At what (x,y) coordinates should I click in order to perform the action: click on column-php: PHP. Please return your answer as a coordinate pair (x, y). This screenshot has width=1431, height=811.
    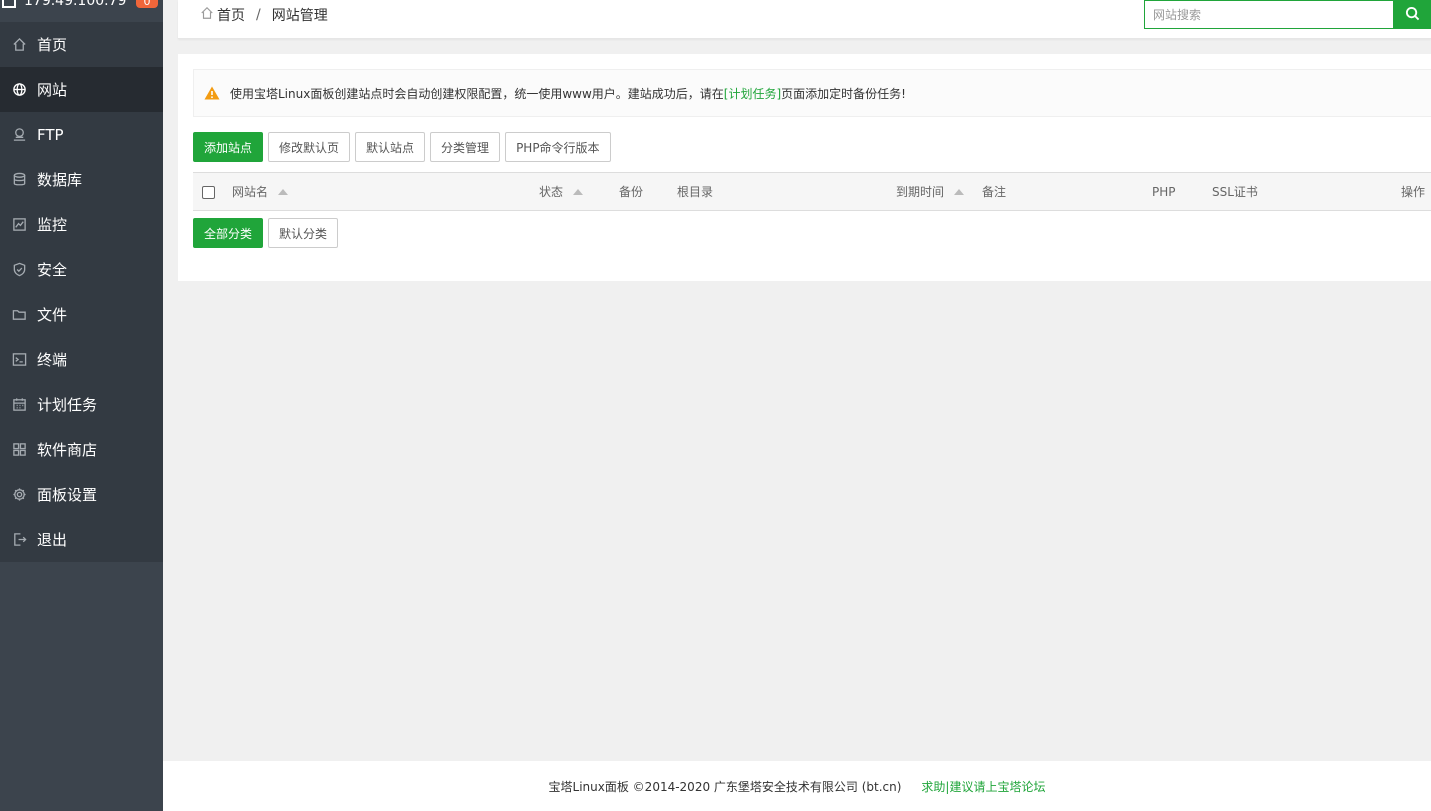
    Looking at the image, I should click on (1164, 192).